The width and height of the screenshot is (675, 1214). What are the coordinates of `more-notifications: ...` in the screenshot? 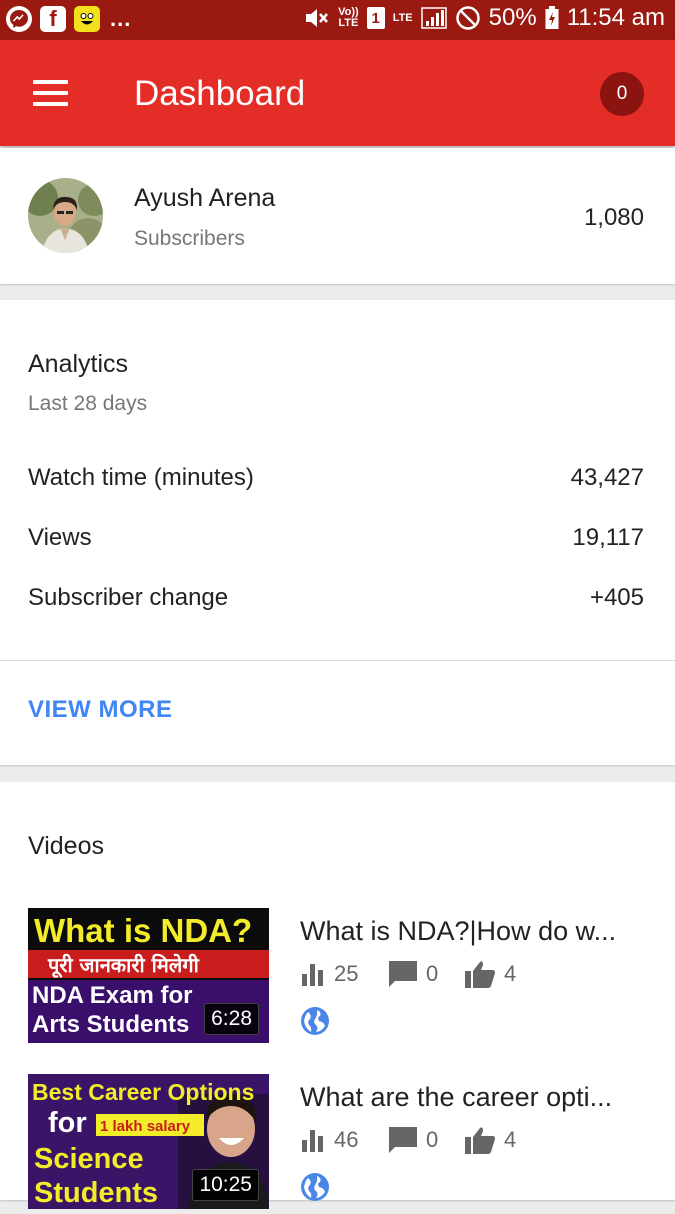 It's located at (121, 18).